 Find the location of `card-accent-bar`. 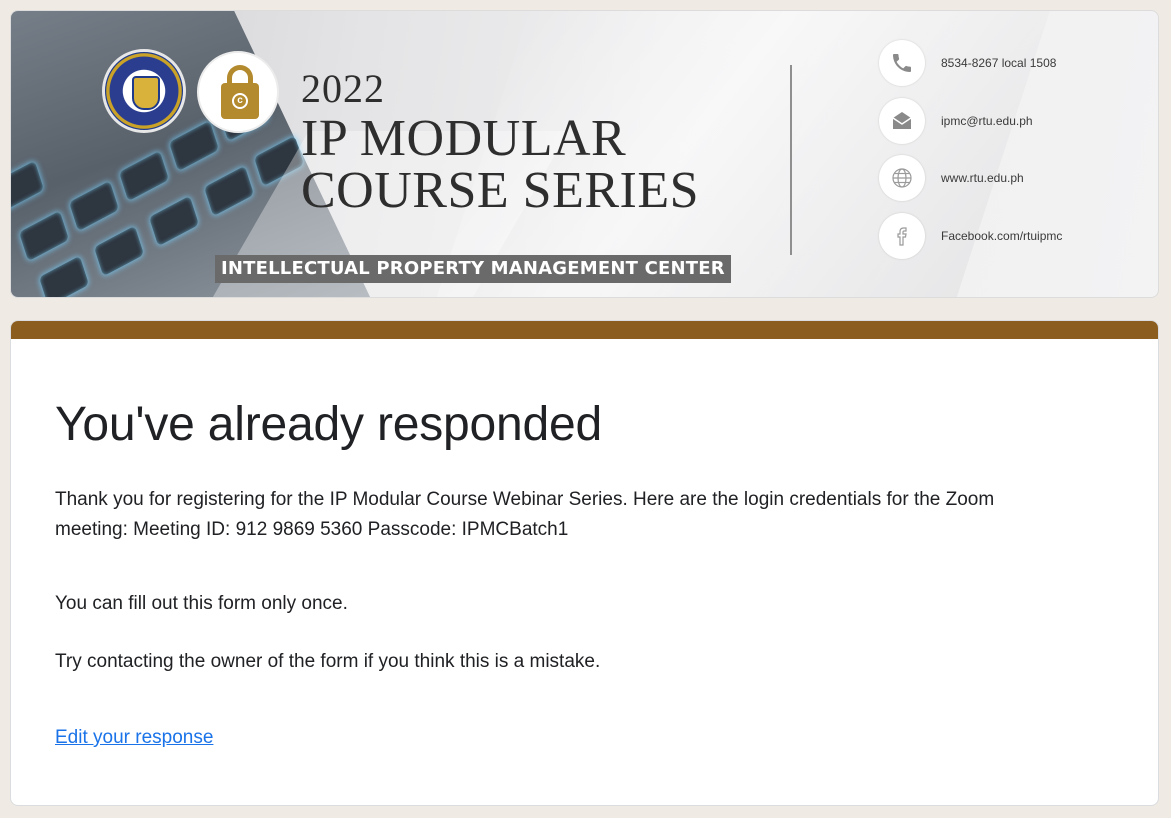

card-accent-bar is located at coordinates (584, 330).